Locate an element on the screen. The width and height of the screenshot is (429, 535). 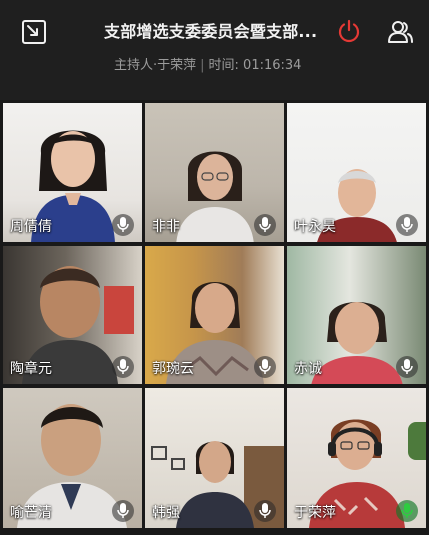
meeting-info: 主持人·于荣萍 | 时间: 01:16:34 is located at coordinates (234, 63).